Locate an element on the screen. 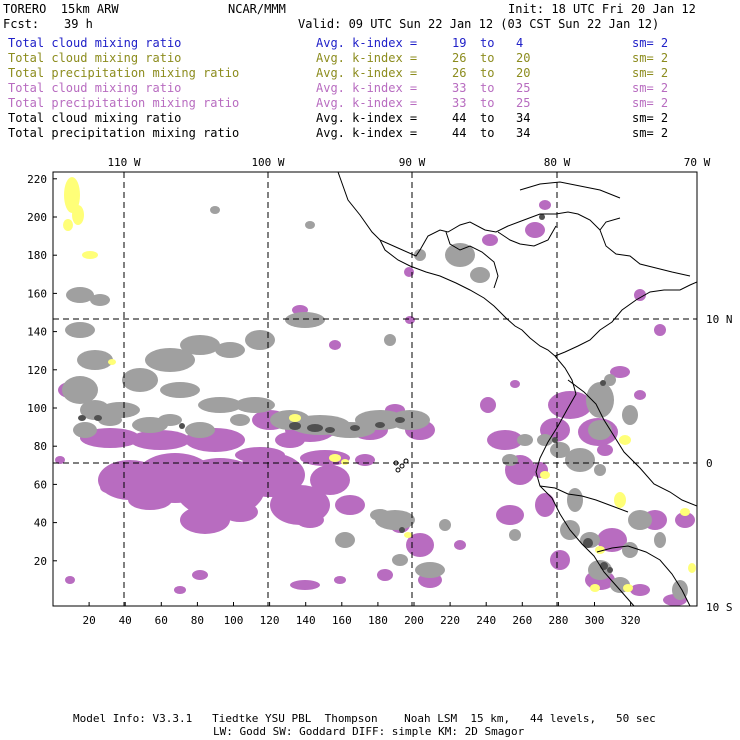 This screenshot has height=740, width=740. x-tick-label: 240 is located at coordinates (486, 620).